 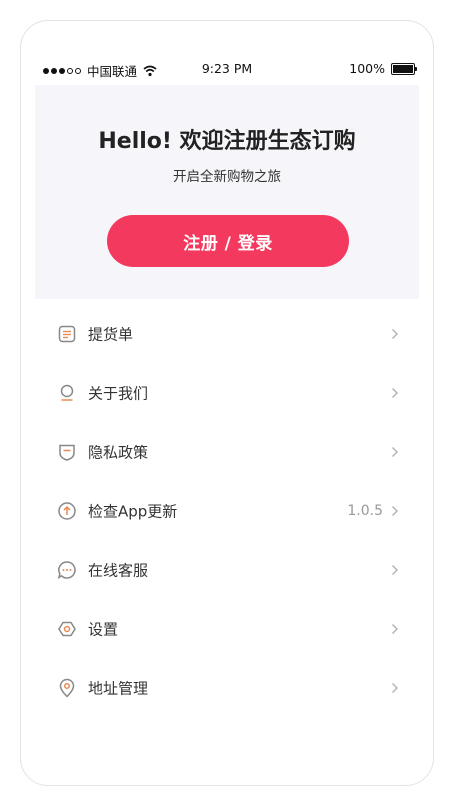 I want to click on menu-label: 在线客服, so click(x=118, y=570).